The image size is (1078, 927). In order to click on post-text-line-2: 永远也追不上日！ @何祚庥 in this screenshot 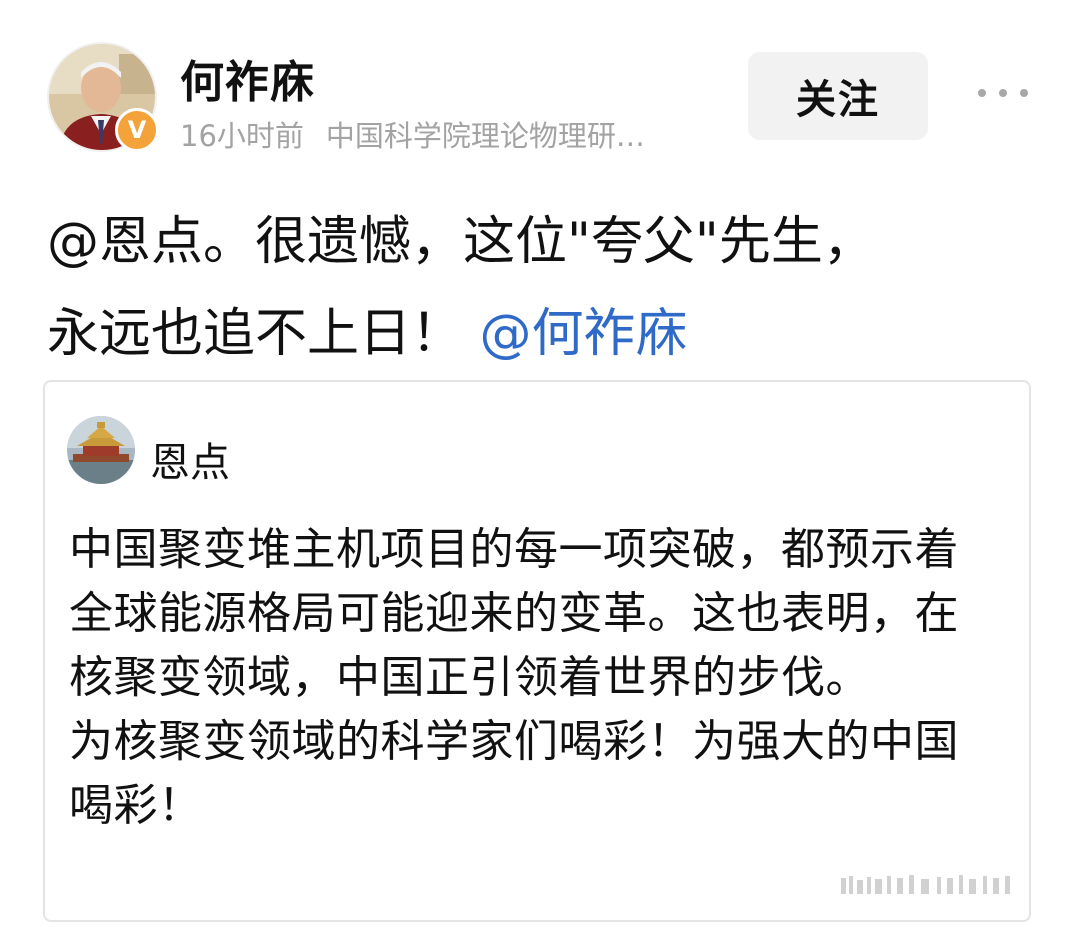, I will do `click(547, 334)`.